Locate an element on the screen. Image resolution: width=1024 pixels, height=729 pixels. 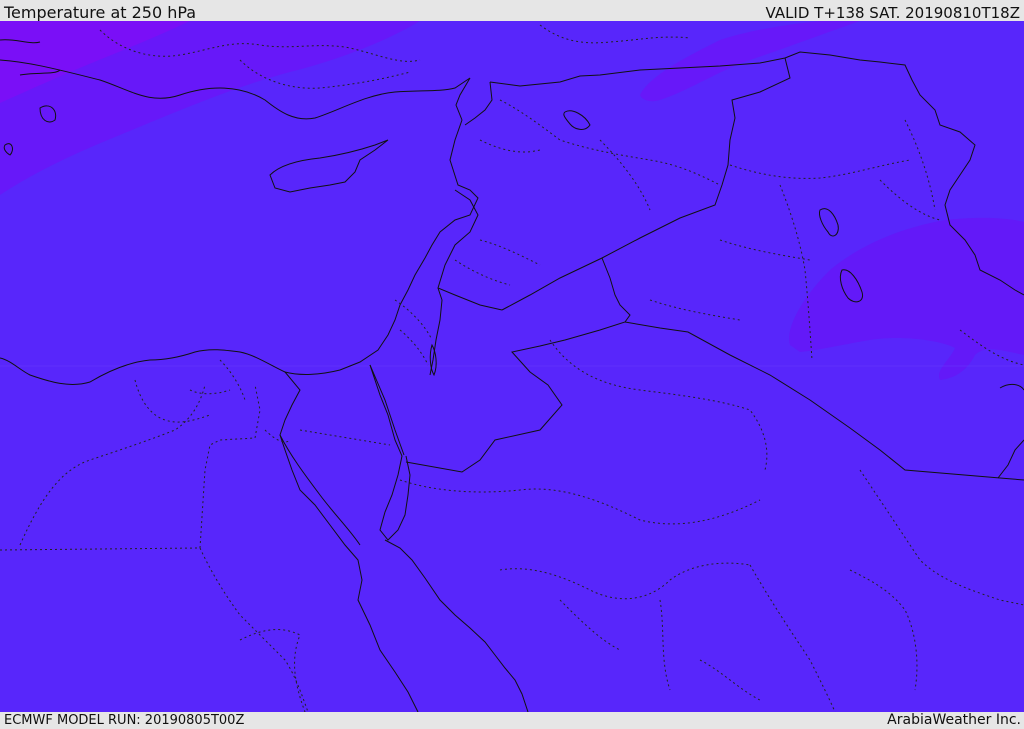
model-run-label: ECMWF MODEL RUN: 20190805T00Z is located at coordinates (124, 720).